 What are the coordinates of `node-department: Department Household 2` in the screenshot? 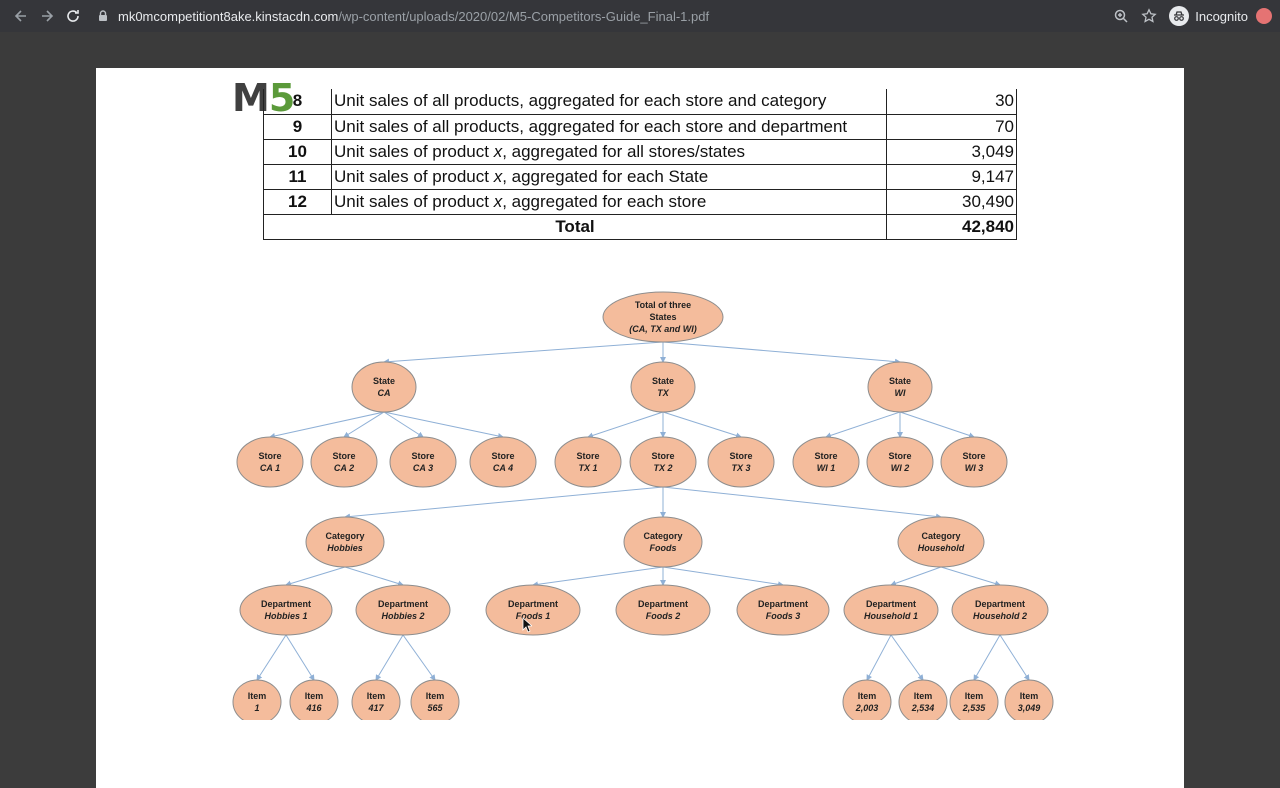 It's located at (1000, 610).